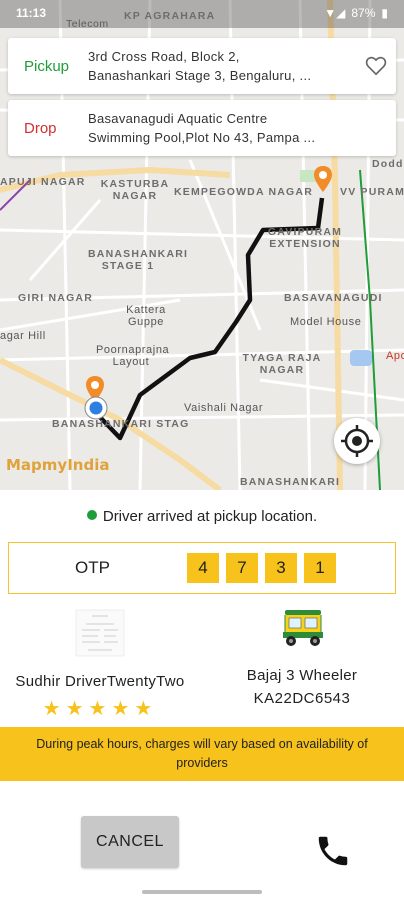 This screenshot has width=404, height=900. Describe the element at coordinates (395, 356) in the screenshot. I see `map-label: Apo` at that location.